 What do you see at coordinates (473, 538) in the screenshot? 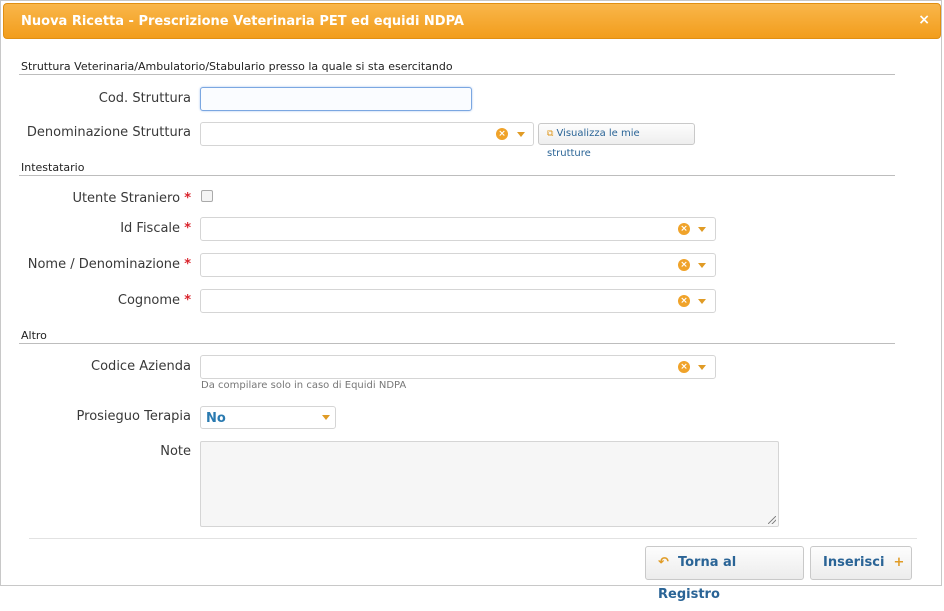
I see `footer-divider` at bounding box center [473, 538].